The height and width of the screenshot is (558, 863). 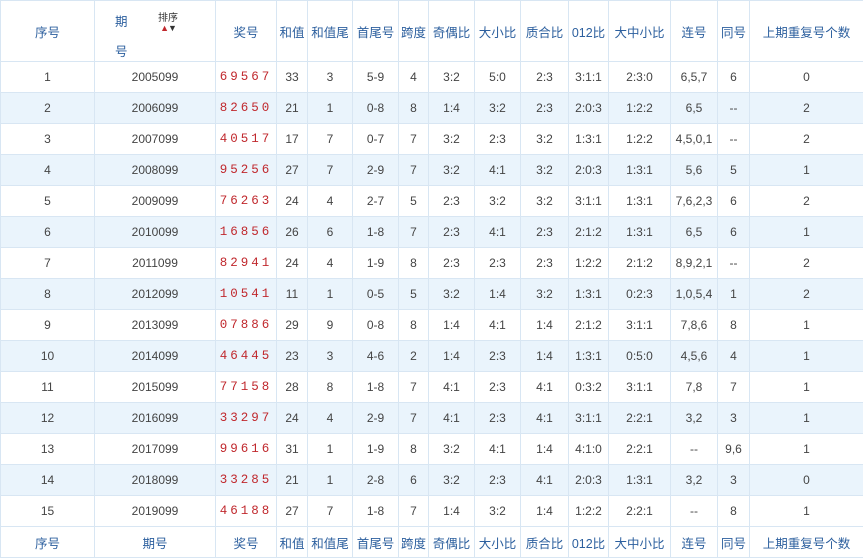 I want to click on cell-sum-tail: 4, so click(x=330, y=263).